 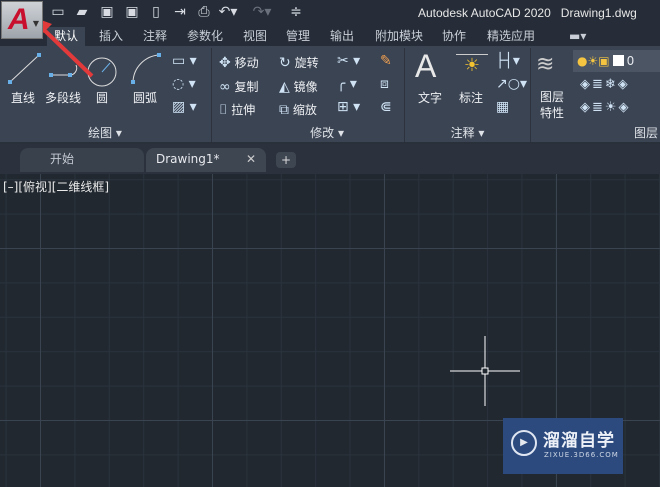 I want to click on layer-dropdown: ●☀▣ 0, so click(x=616, y=61).